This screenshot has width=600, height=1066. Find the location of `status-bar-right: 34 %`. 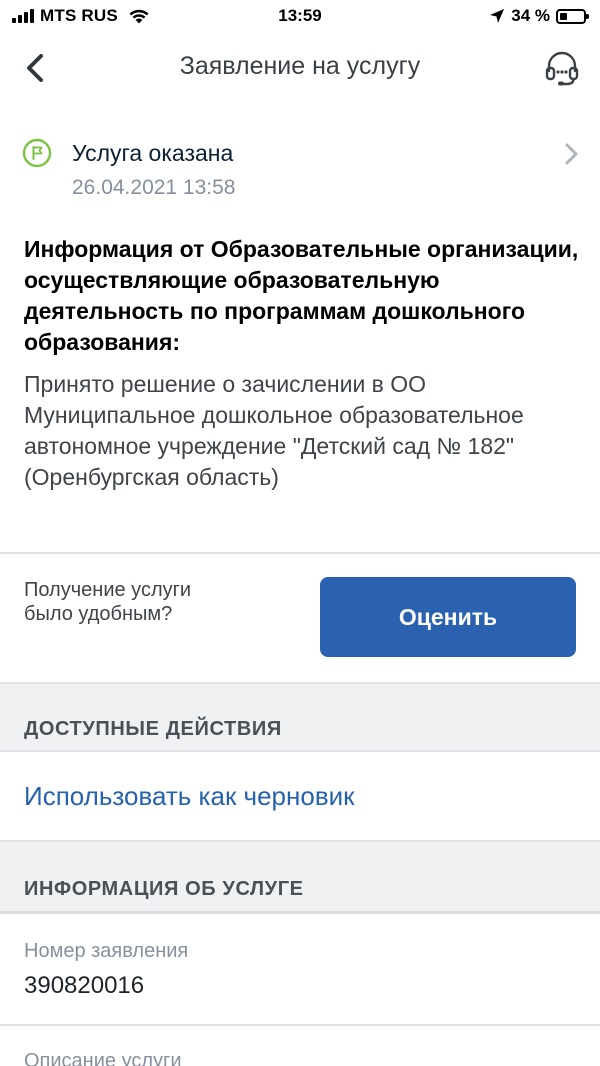

status-bar-right: 34 % is located at coordinates (539, 16).